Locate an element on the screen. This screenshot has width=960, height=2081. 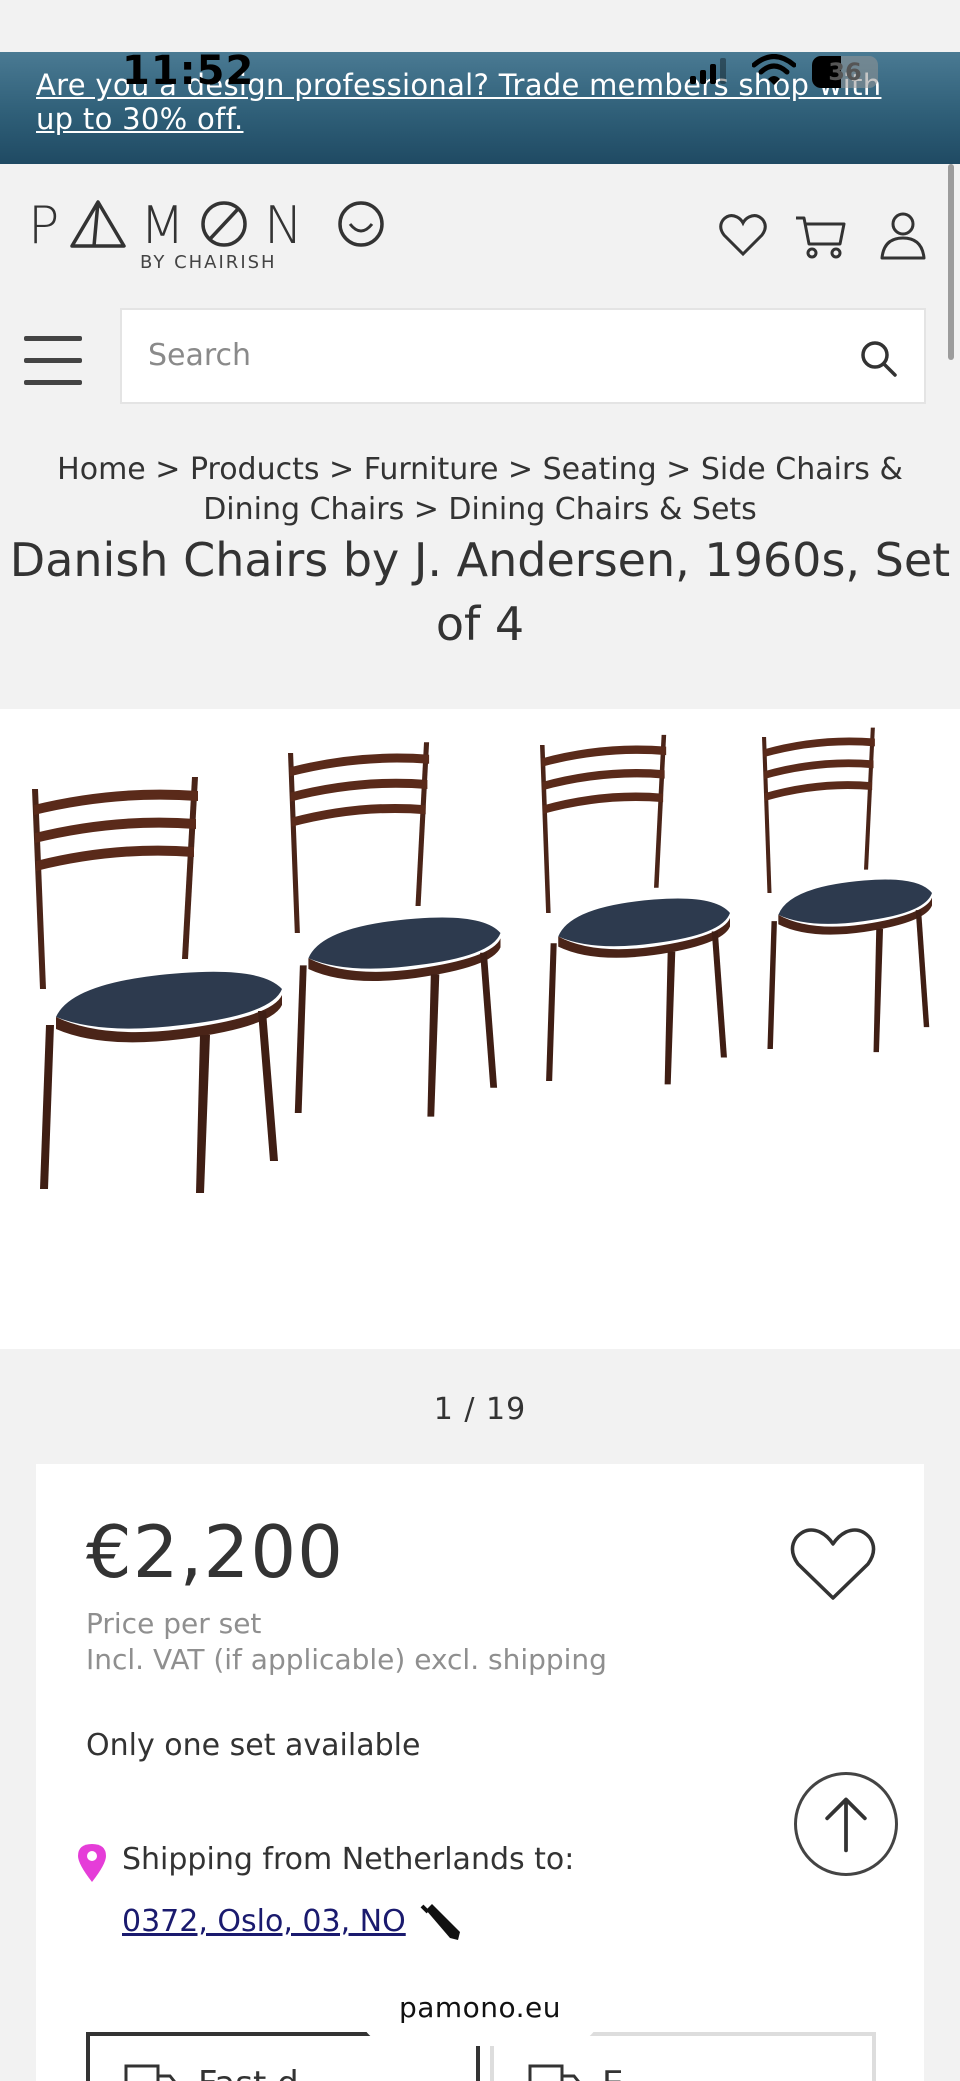
price-unit: Price per set is located at coordinates (174, 1623).